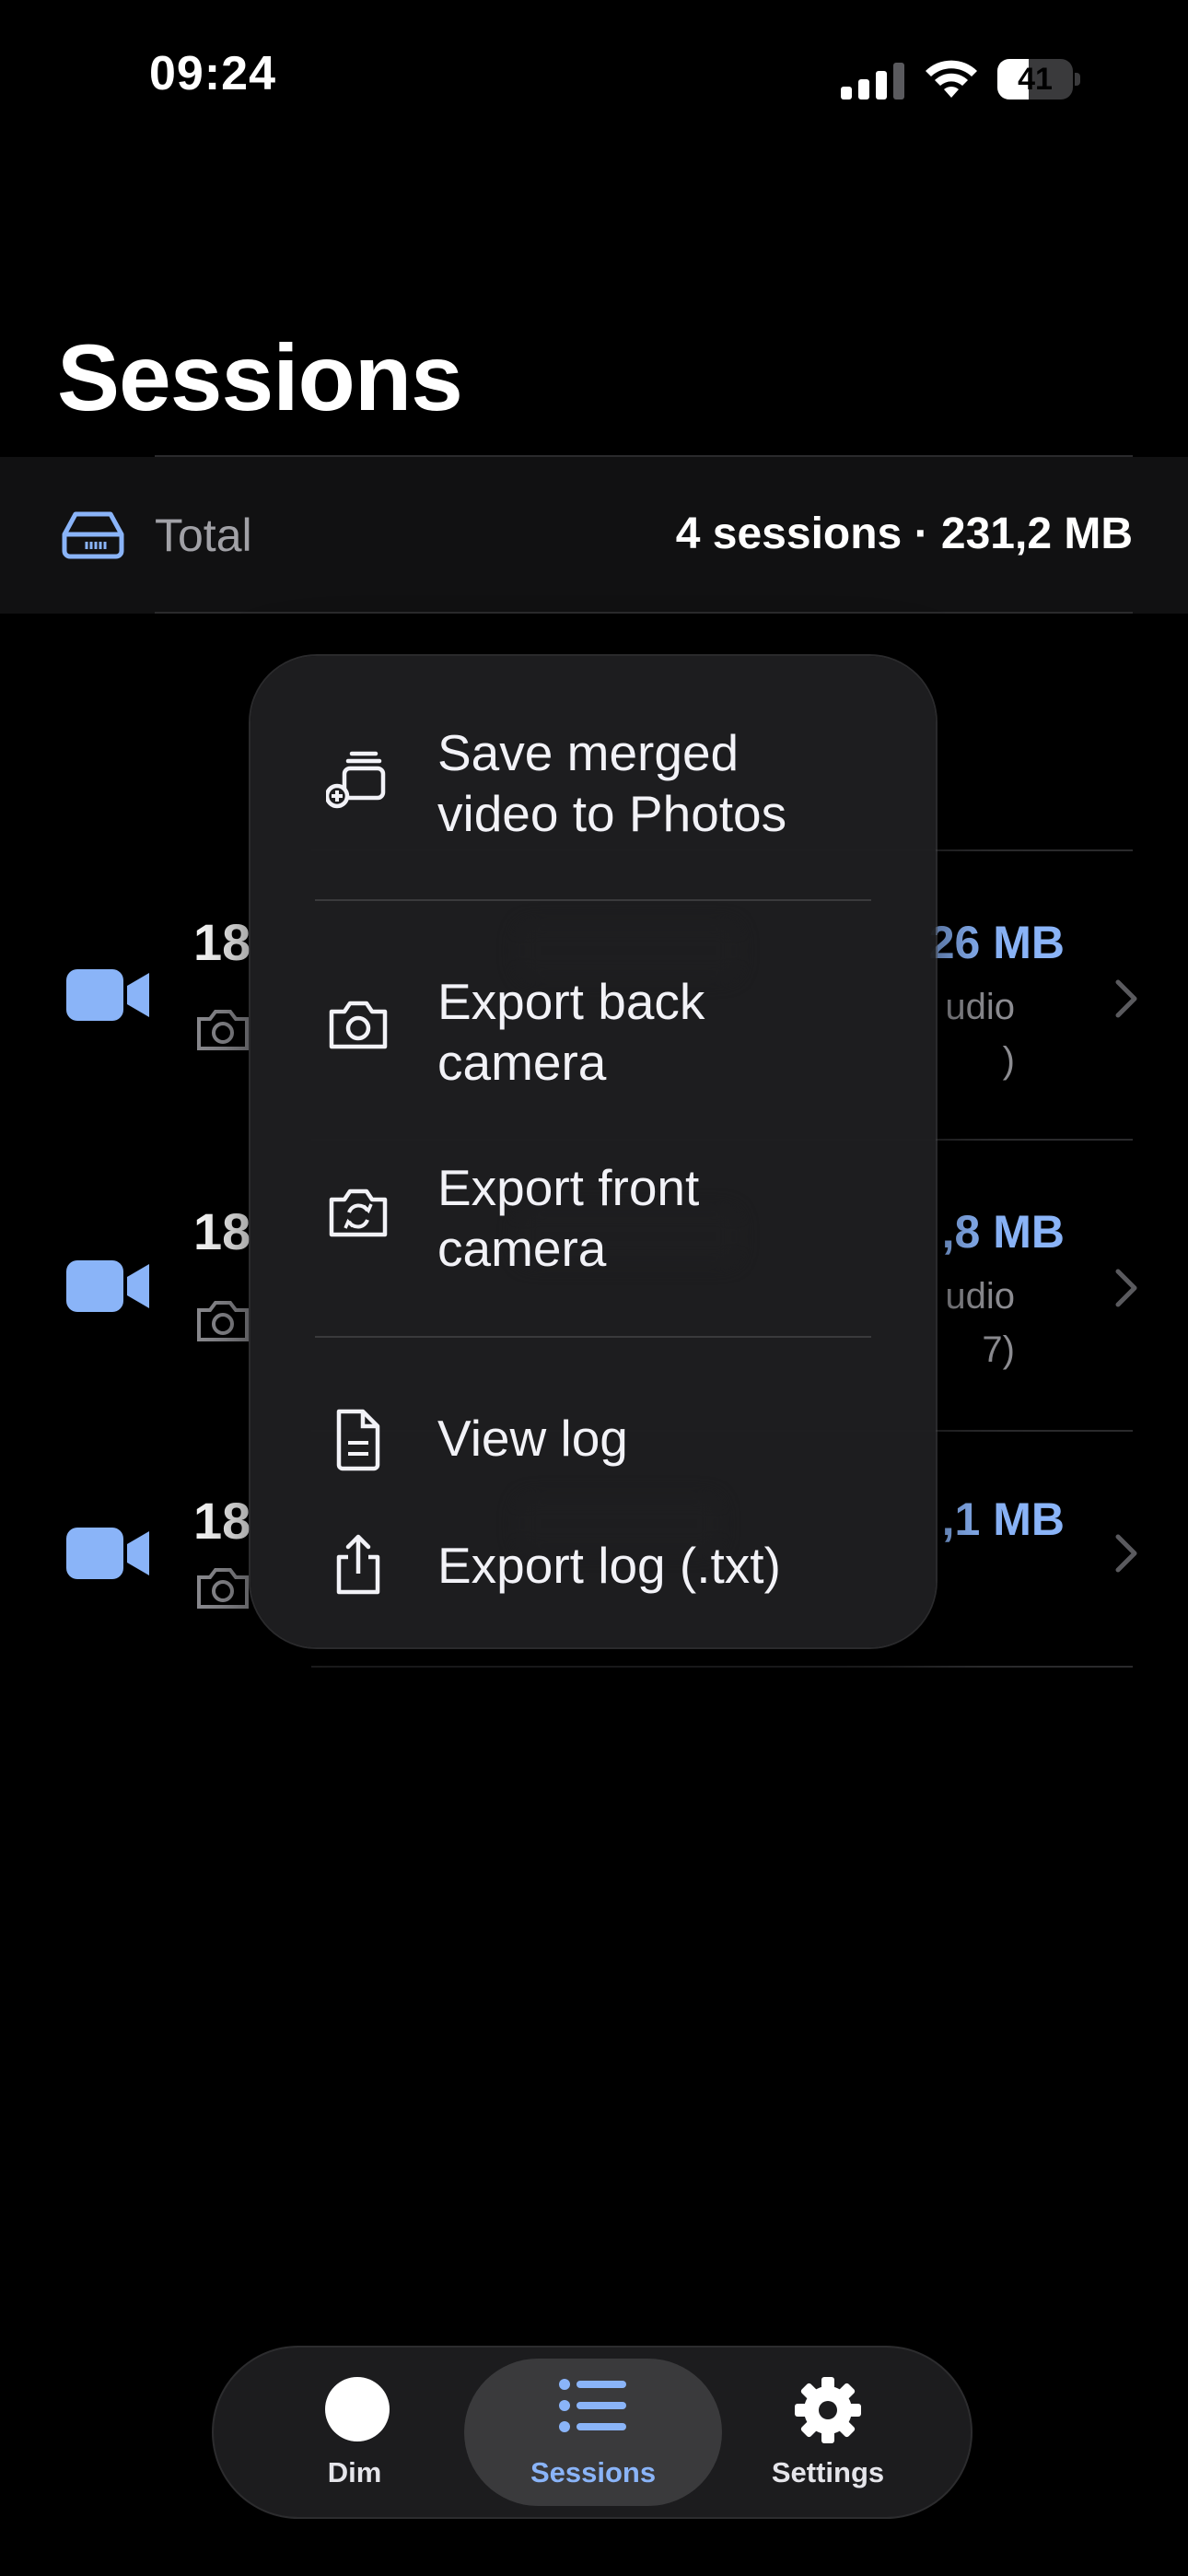 This screenshot has width=1188, height=2576. Describe the element at coordinates (828, 2410) in the screenshot. I see `gear-icon` at that location.